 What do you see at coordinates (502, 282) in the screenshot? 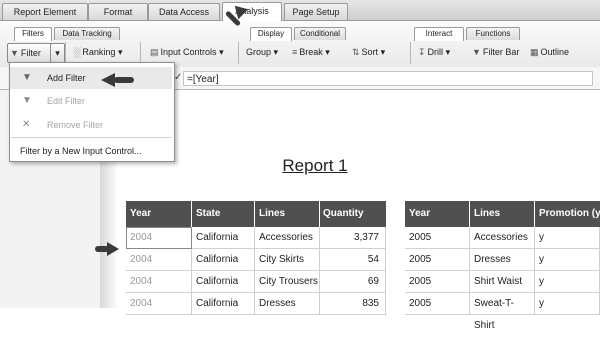
I see `table-cell: Shirt Waist` at bounding box center [502, 282].